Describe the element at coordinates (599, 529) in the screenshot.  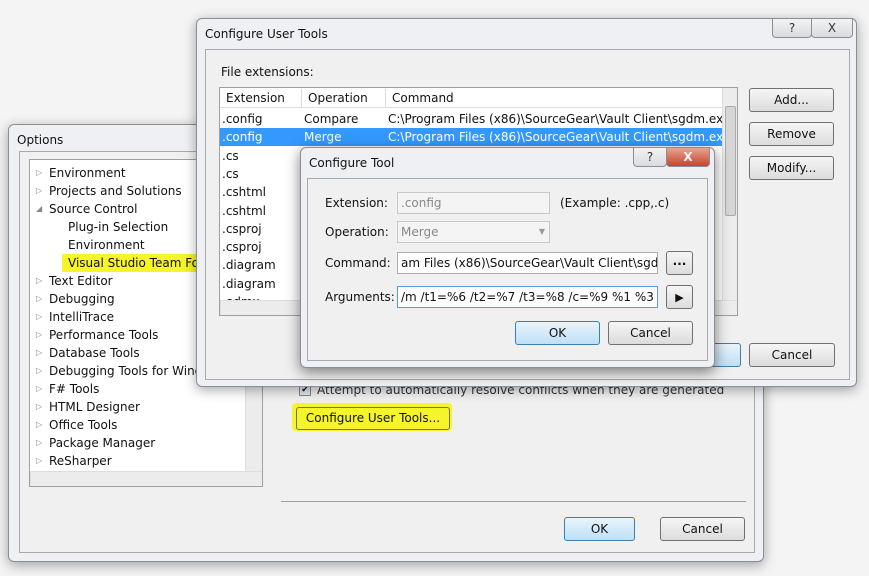
I see `options-ok-button: OK` at that location.